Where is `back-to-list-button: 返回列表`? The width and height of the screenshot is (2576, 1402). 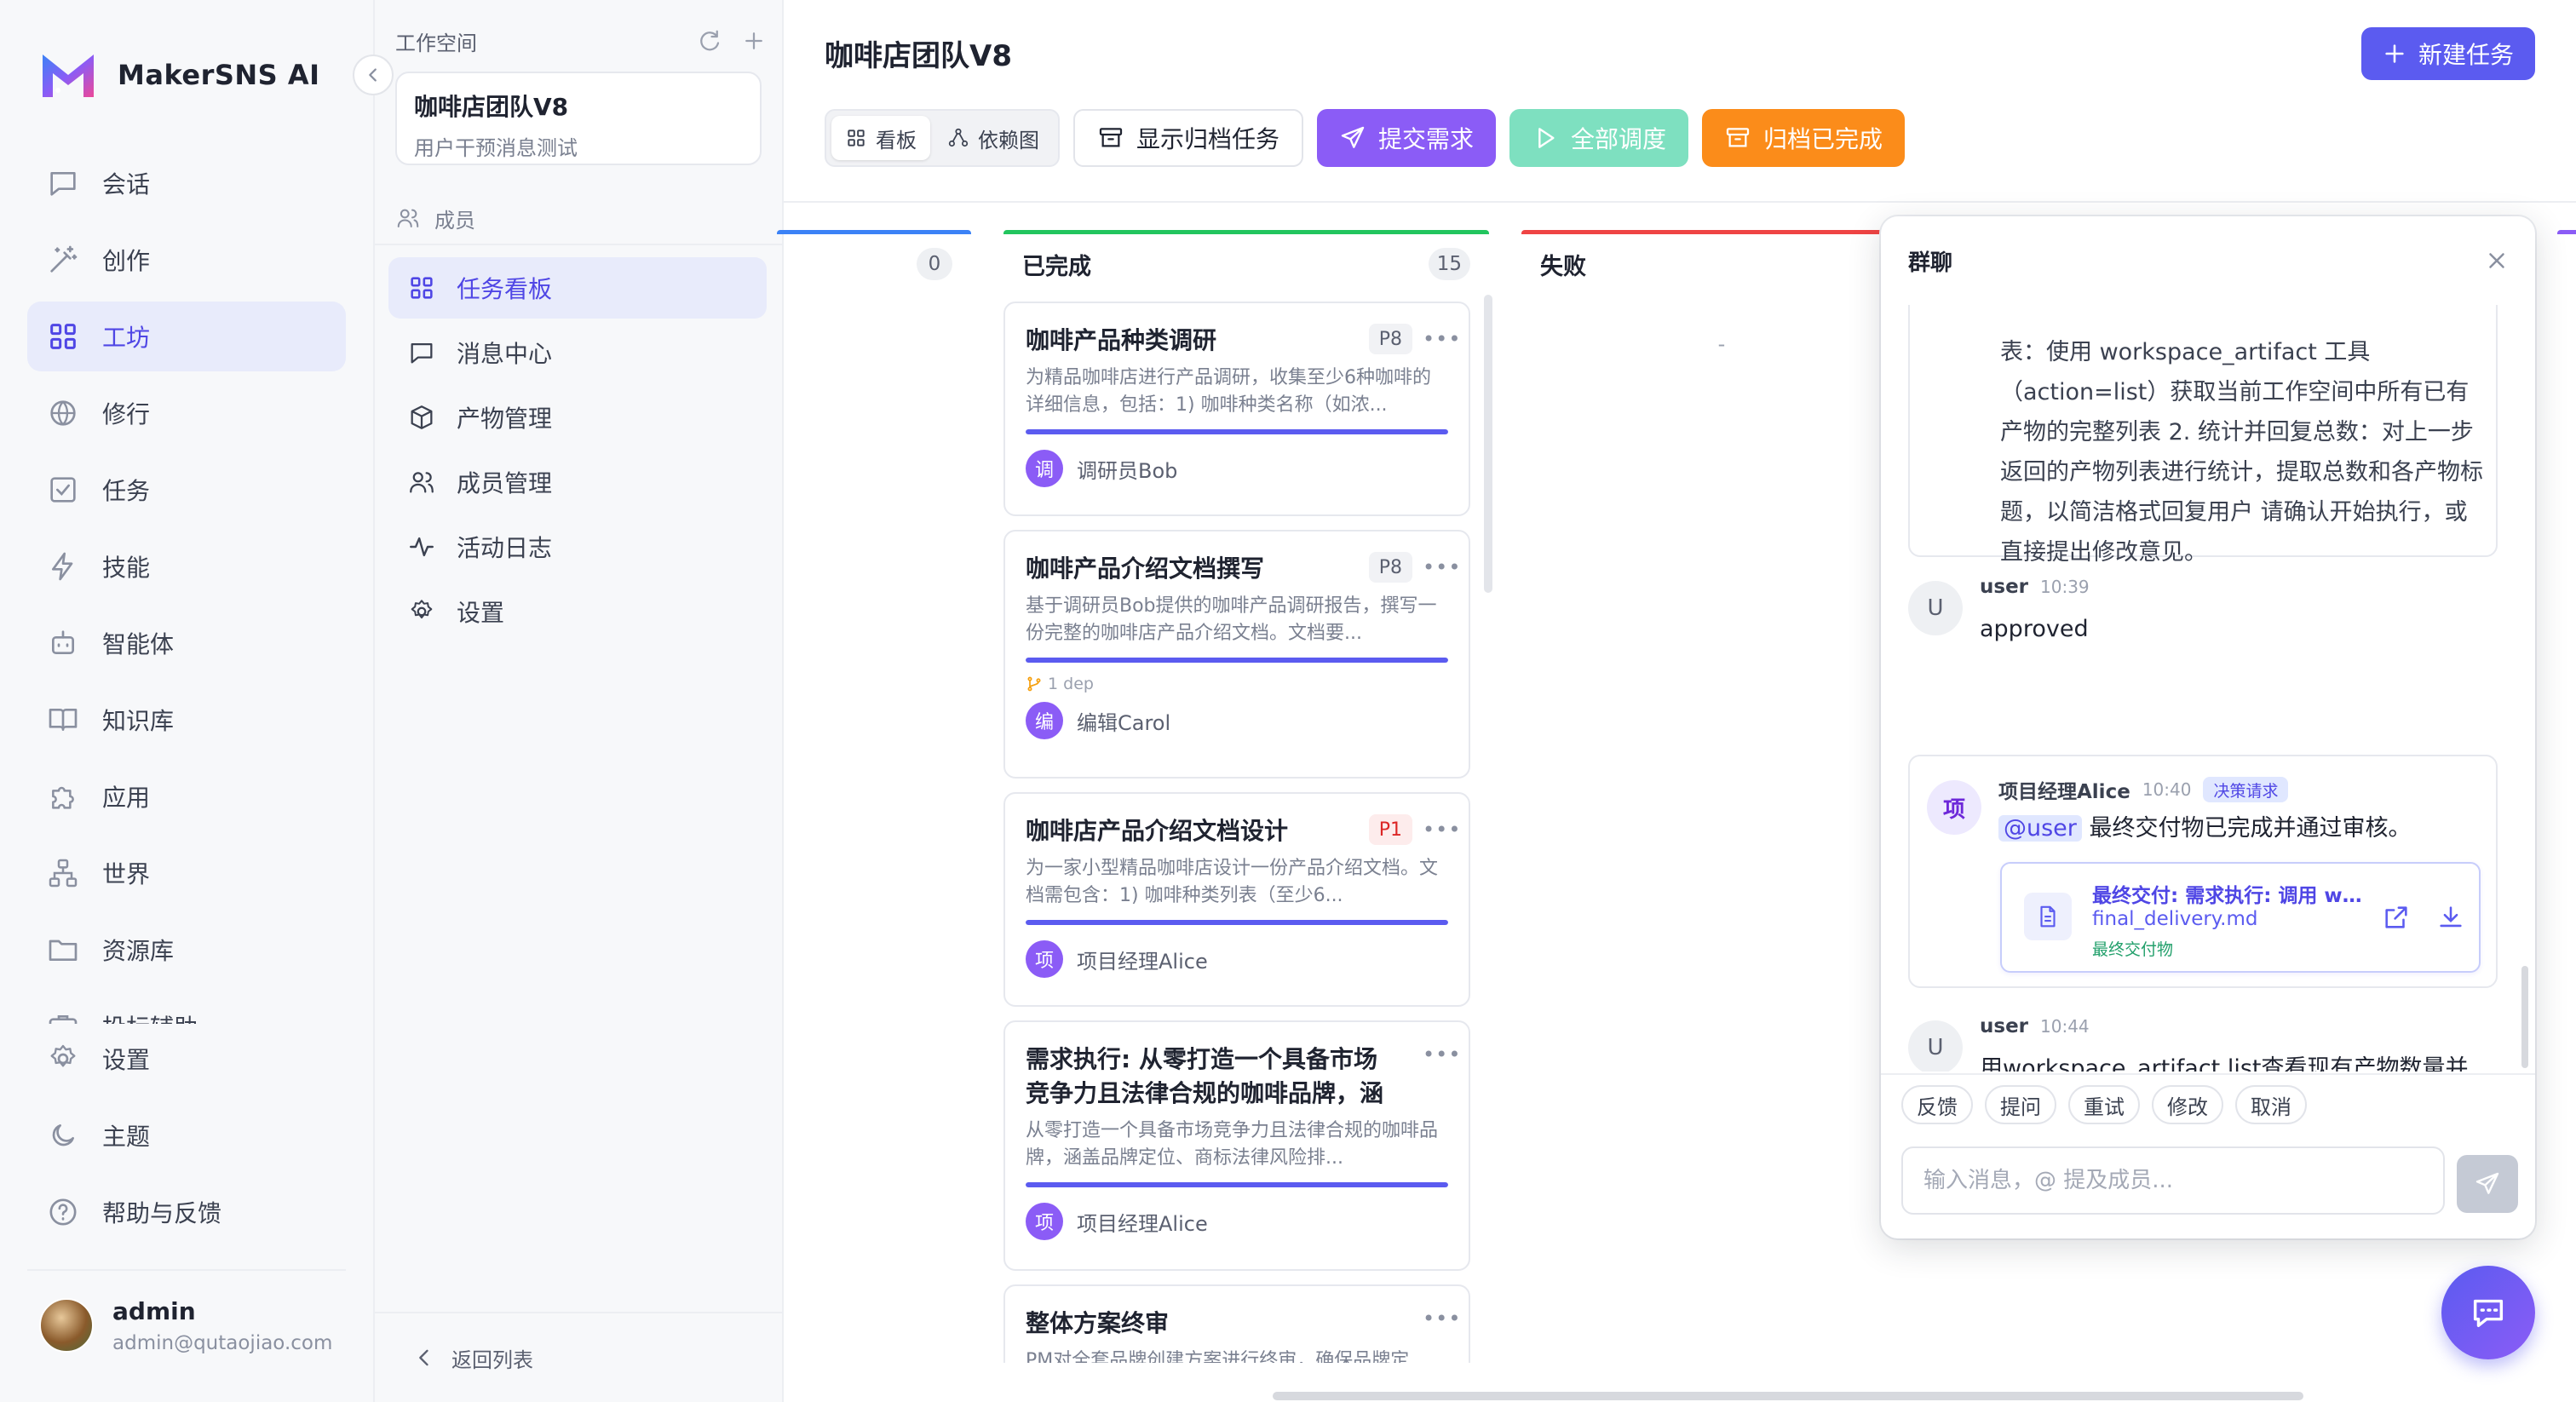
back-to-list-button: 返回列表 is located at coordinates (579, 1357).